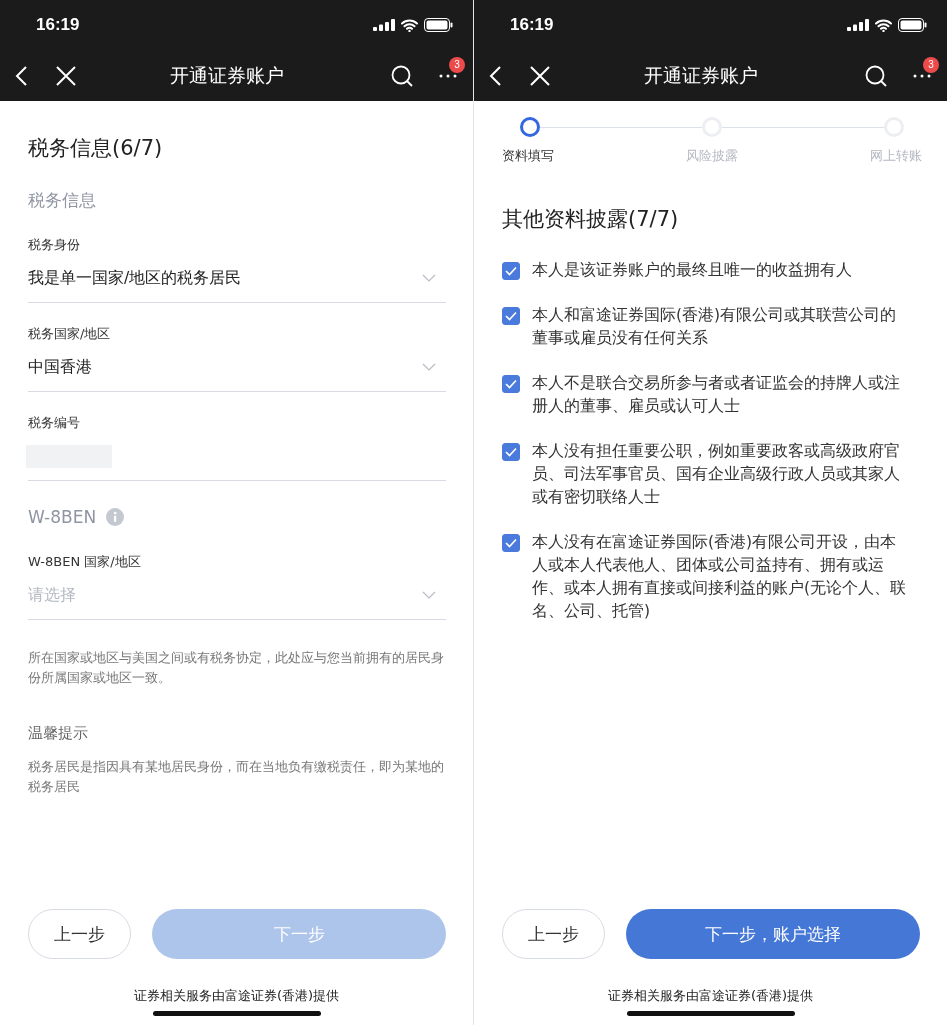 Image resolution: width=947 pixels, height=1025 pixels. I want to click on select-field: 我是单一国家/地区的税务居民, so click(237, 278).